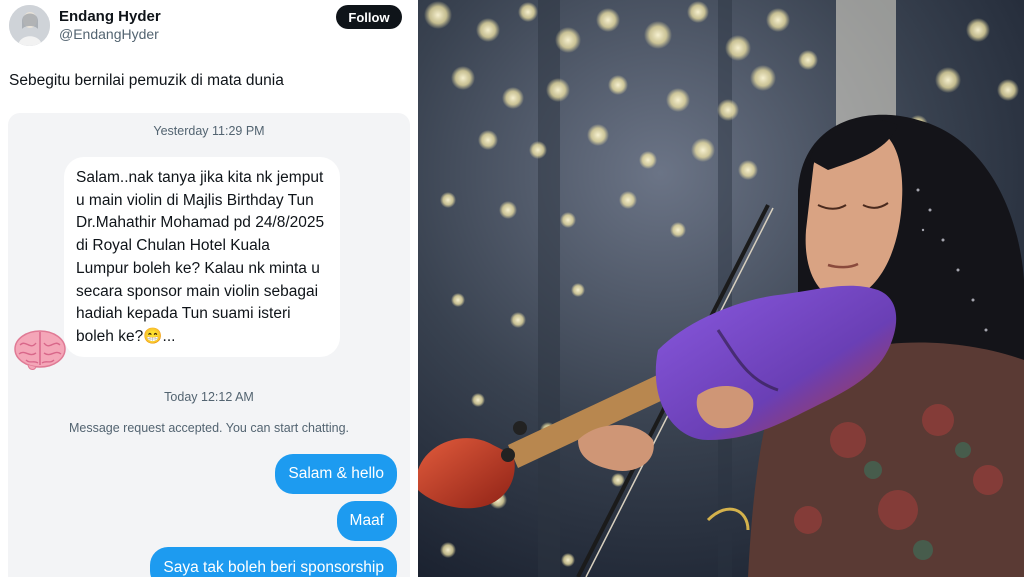  What do you see at coordinates (336, 474) in the screenshot?
I see `outgoing-message: Salam & hello` at bounding box center [336, 474].